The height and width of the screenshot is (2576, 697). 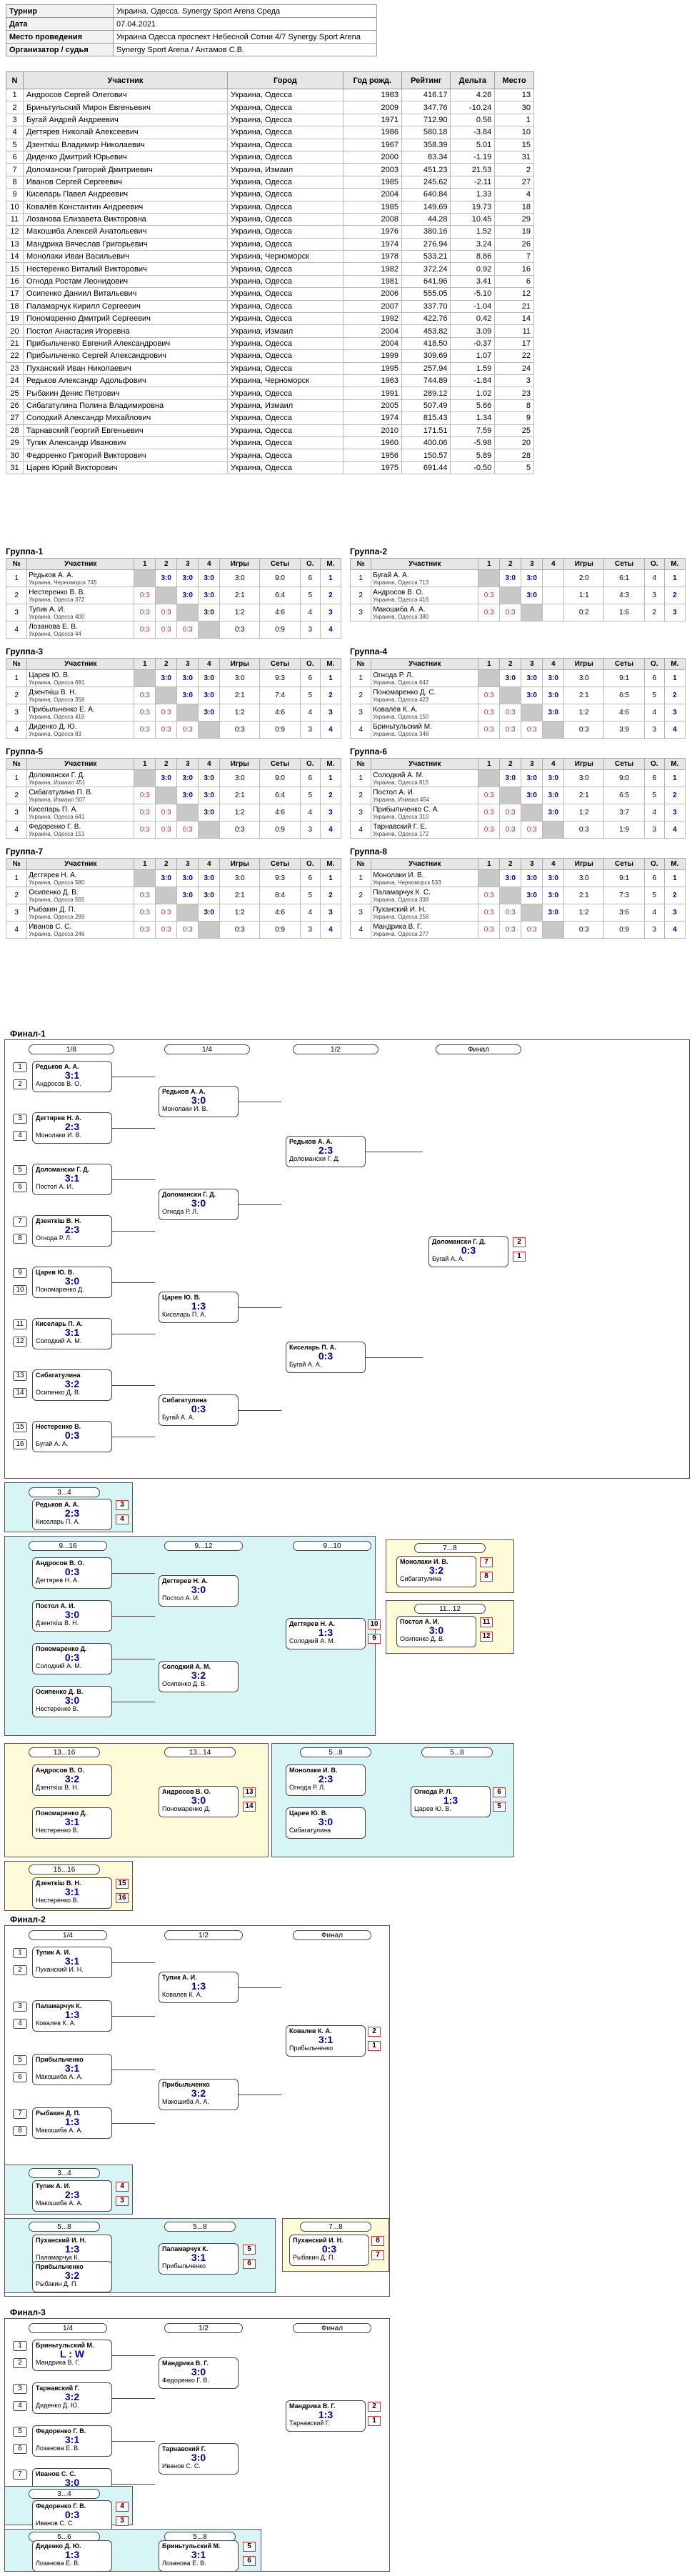 I want to click on bracket-match: Андросов В. О. 3:0 Пономаренко Д., so click(x=199, y=1801).